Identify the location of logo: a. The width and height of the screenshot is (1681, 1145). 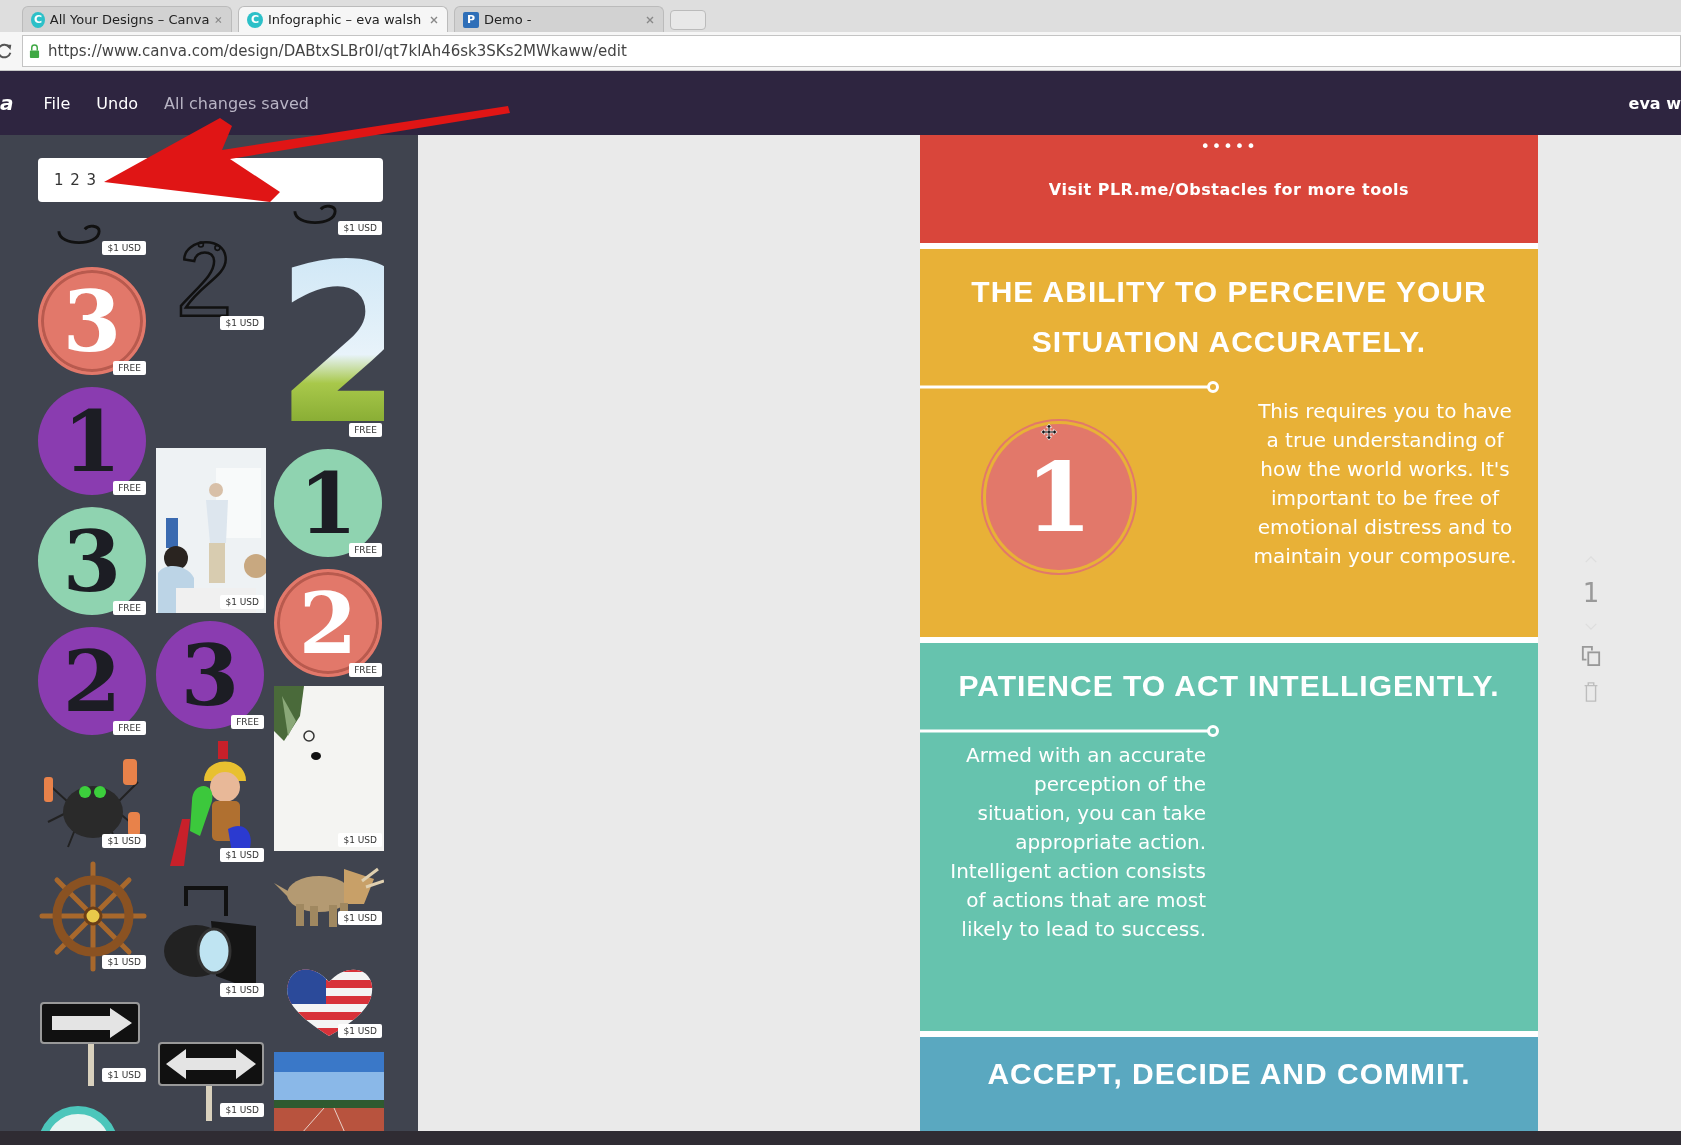
(7, 103).